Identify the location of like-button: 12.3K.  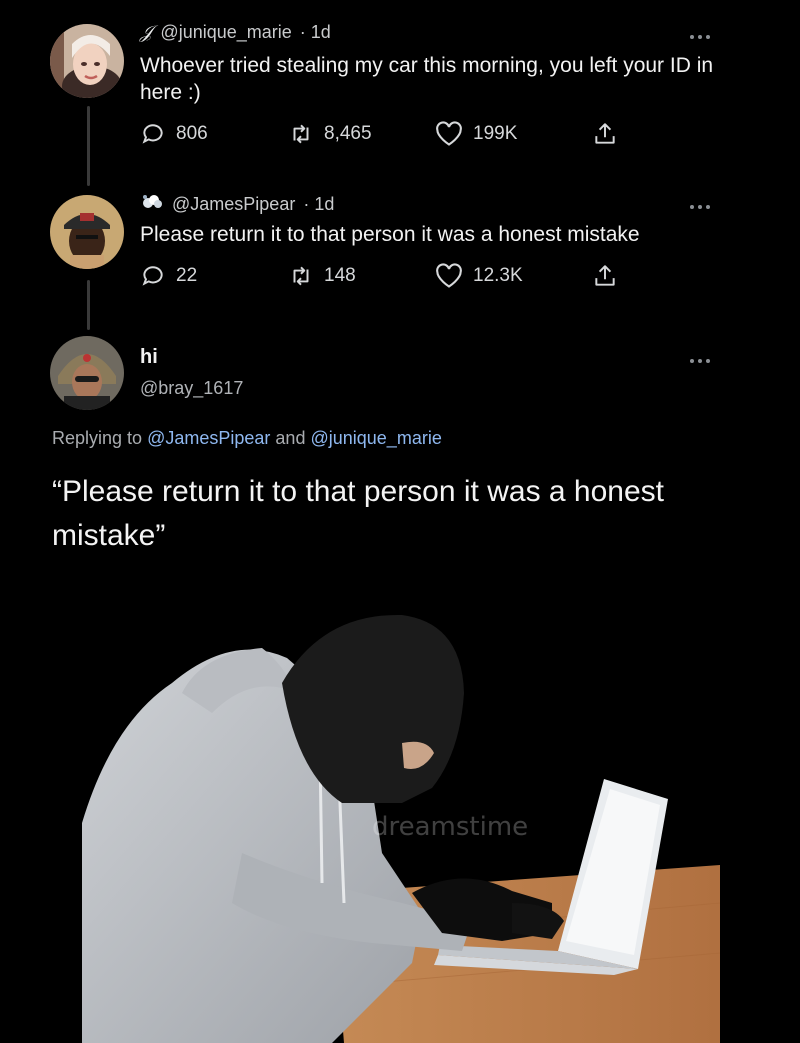
(479, 276).